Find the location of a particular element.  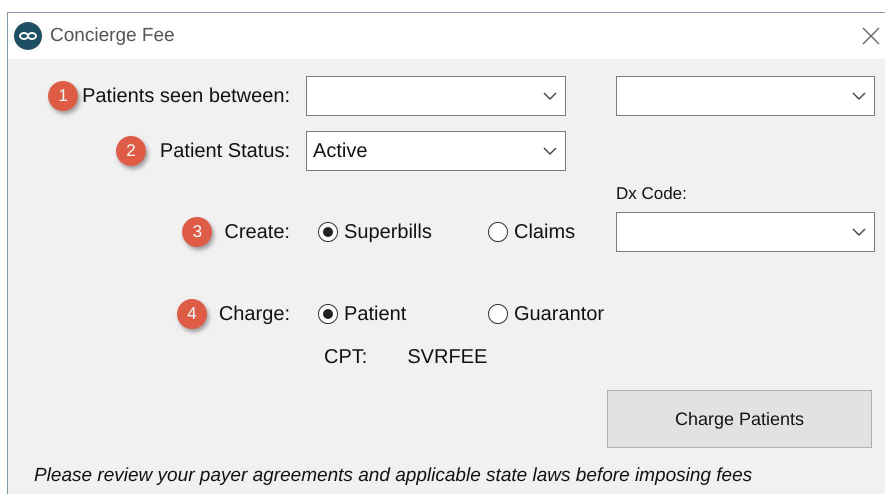

radio-label: Superbills is located at coordinates (388, 232).